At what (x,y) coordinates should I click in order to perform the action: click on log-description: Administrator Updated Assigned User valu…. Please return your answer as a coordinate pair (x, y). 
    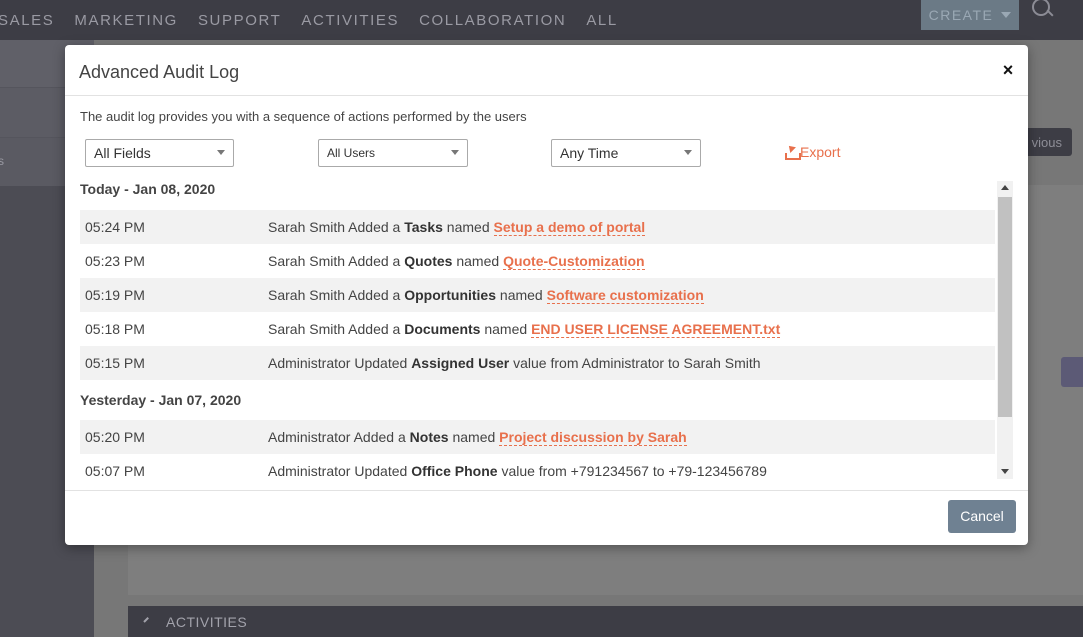
    Looking at the image, I should click on (514, 363).